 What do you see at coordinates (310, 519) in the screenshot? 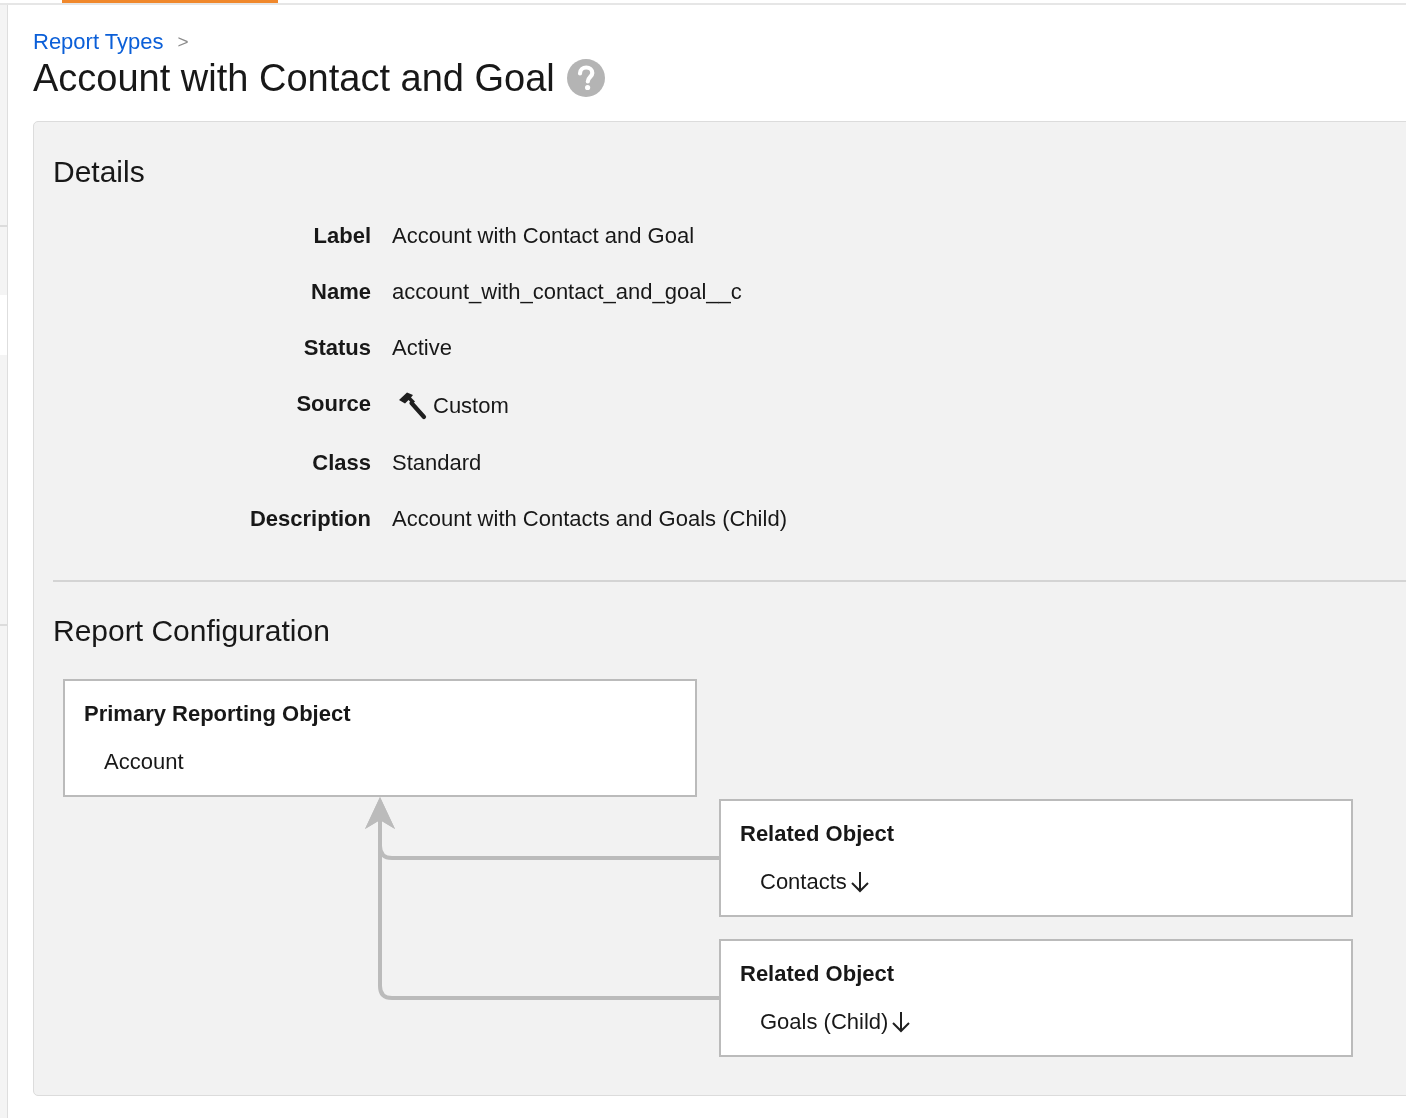
I see `field-label: Description` at bounding box center [310, 519].